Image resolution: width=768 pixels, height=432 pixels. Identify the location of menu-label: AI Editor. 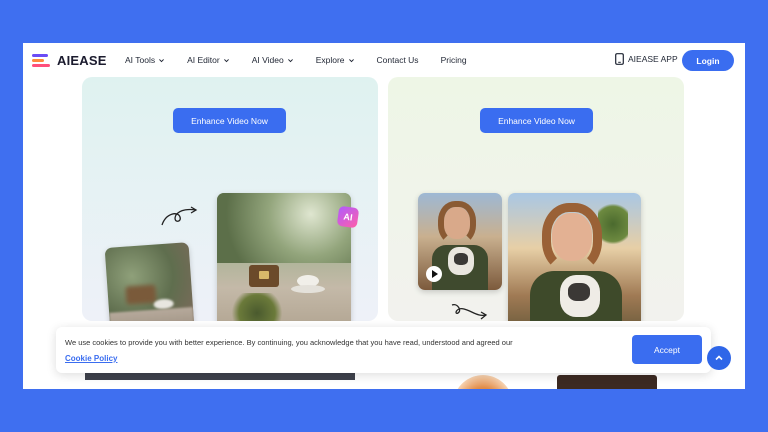
(203, 60).